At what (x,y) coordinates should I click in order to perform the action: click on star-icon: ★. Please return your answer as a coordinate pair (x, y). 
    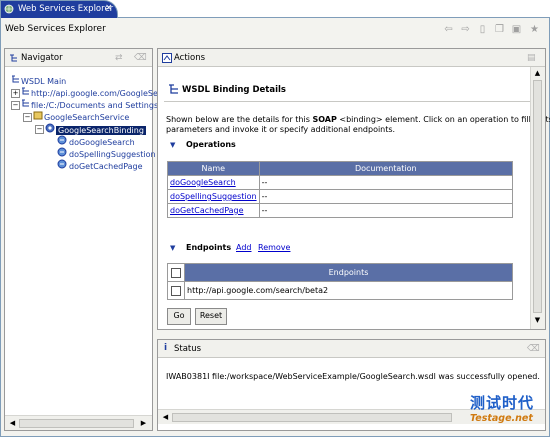
    Looking at the image, I should click on (534, 29).